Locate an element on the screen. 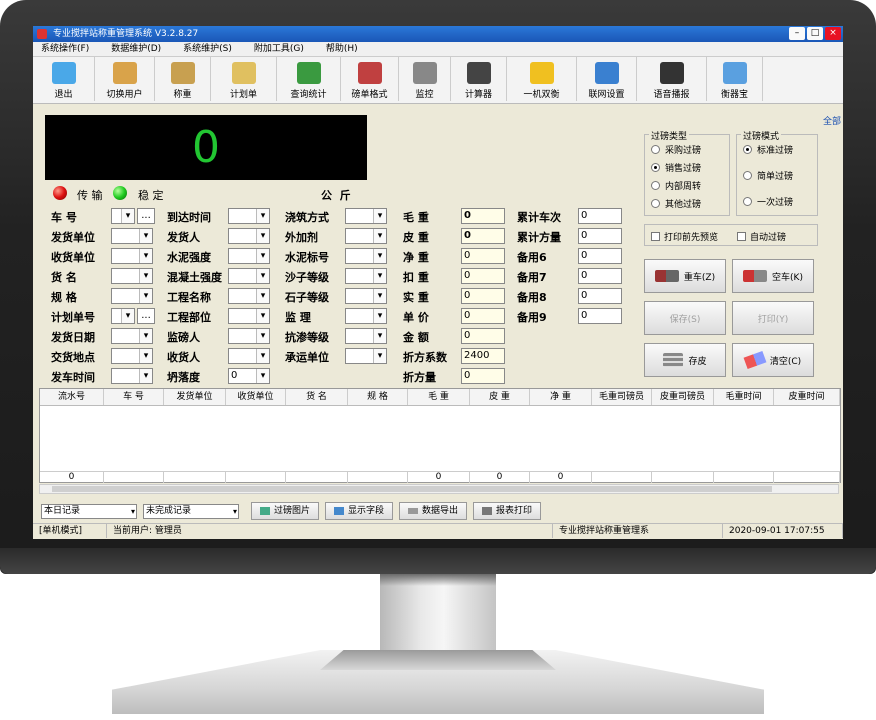 The width and height of the screenshot is (876, 720). table-column-header: 毛重时间 is located at coordinates (744, 397).